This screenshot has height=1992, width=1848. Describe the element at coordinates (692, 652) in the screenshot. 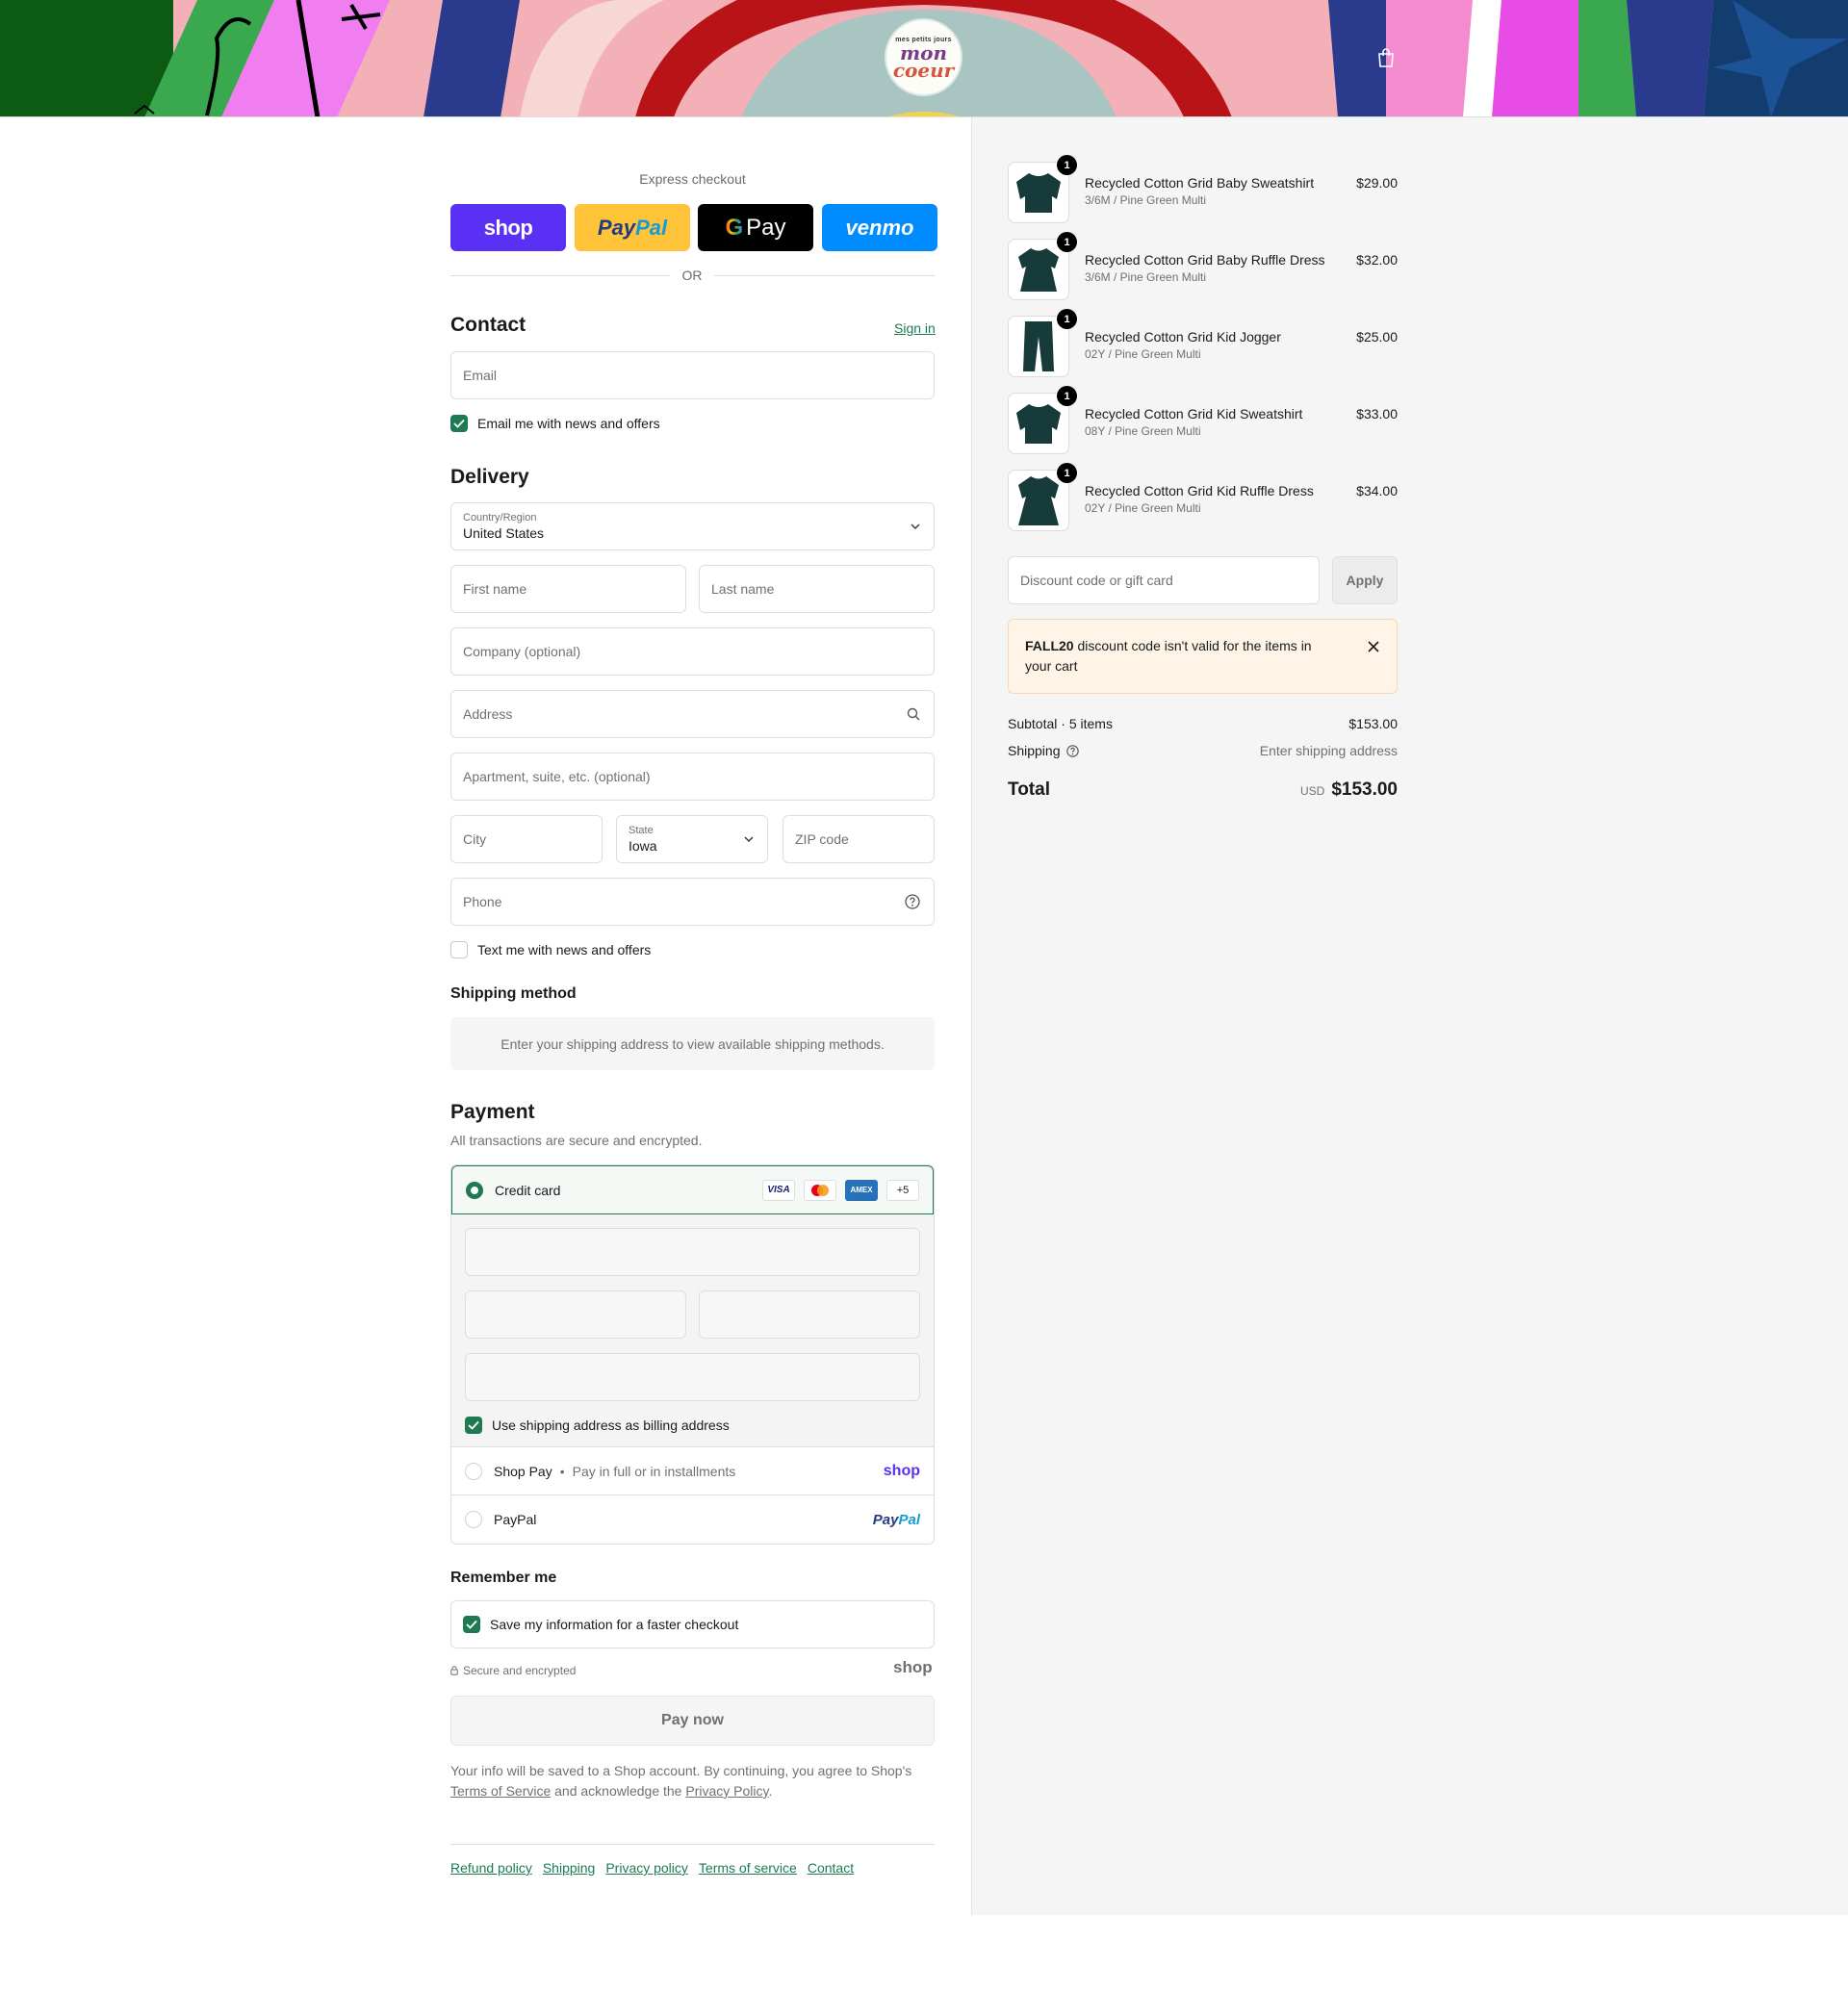

I see `company-field: Company (optional)` at that location.